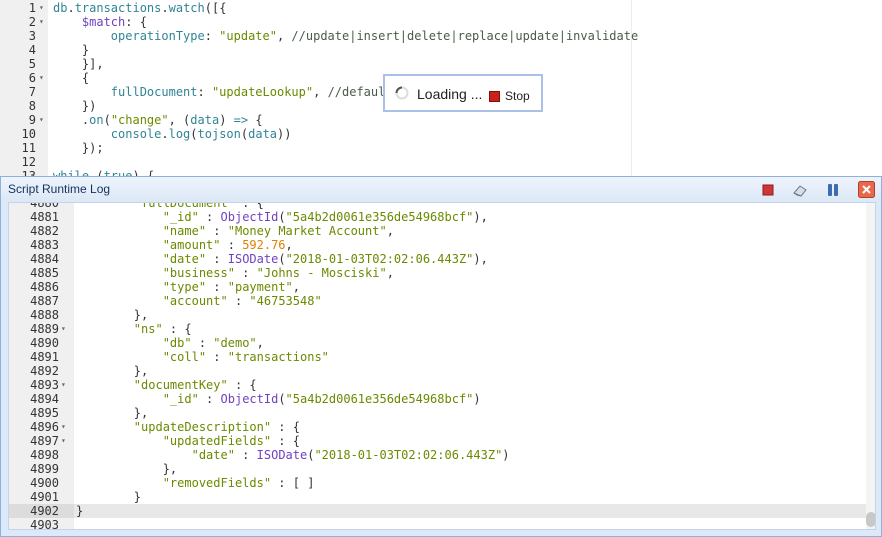  I want to click on code-line: });, so click(78, 148).